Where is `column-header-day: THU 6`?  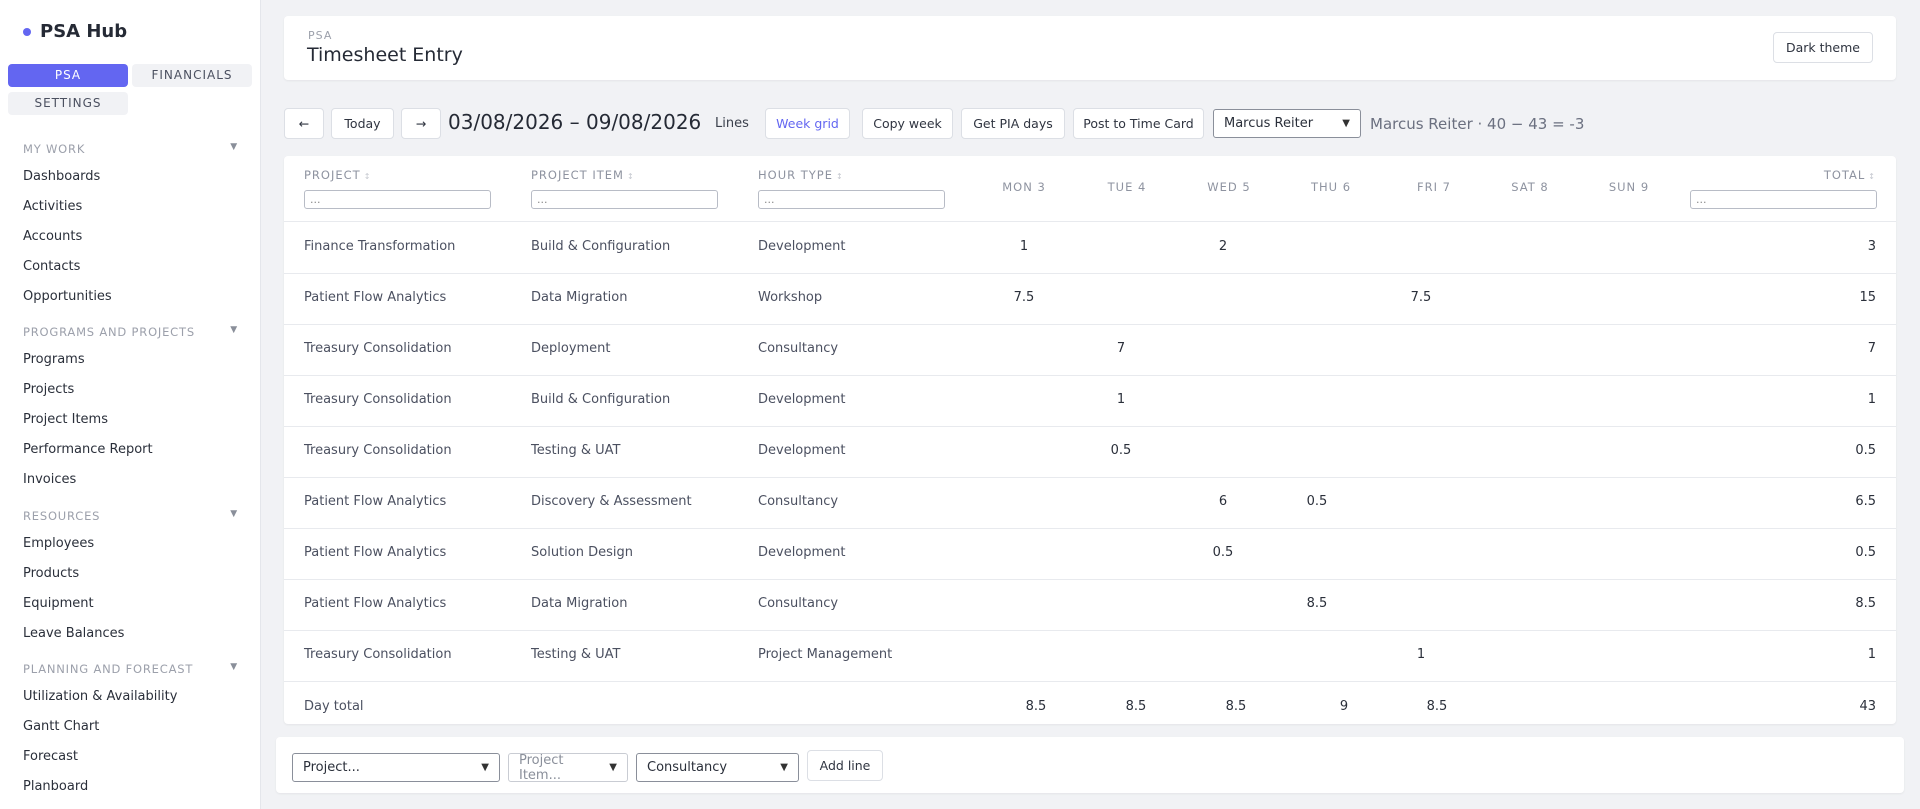 column-header-day: THU 6 is located at coordinates (1331, 187).